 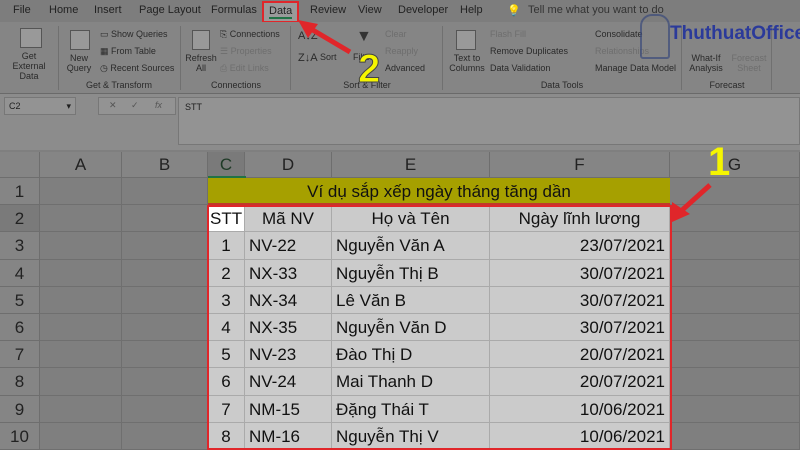 I want to click on step-1-label: 1, so click(x=719, y=162).